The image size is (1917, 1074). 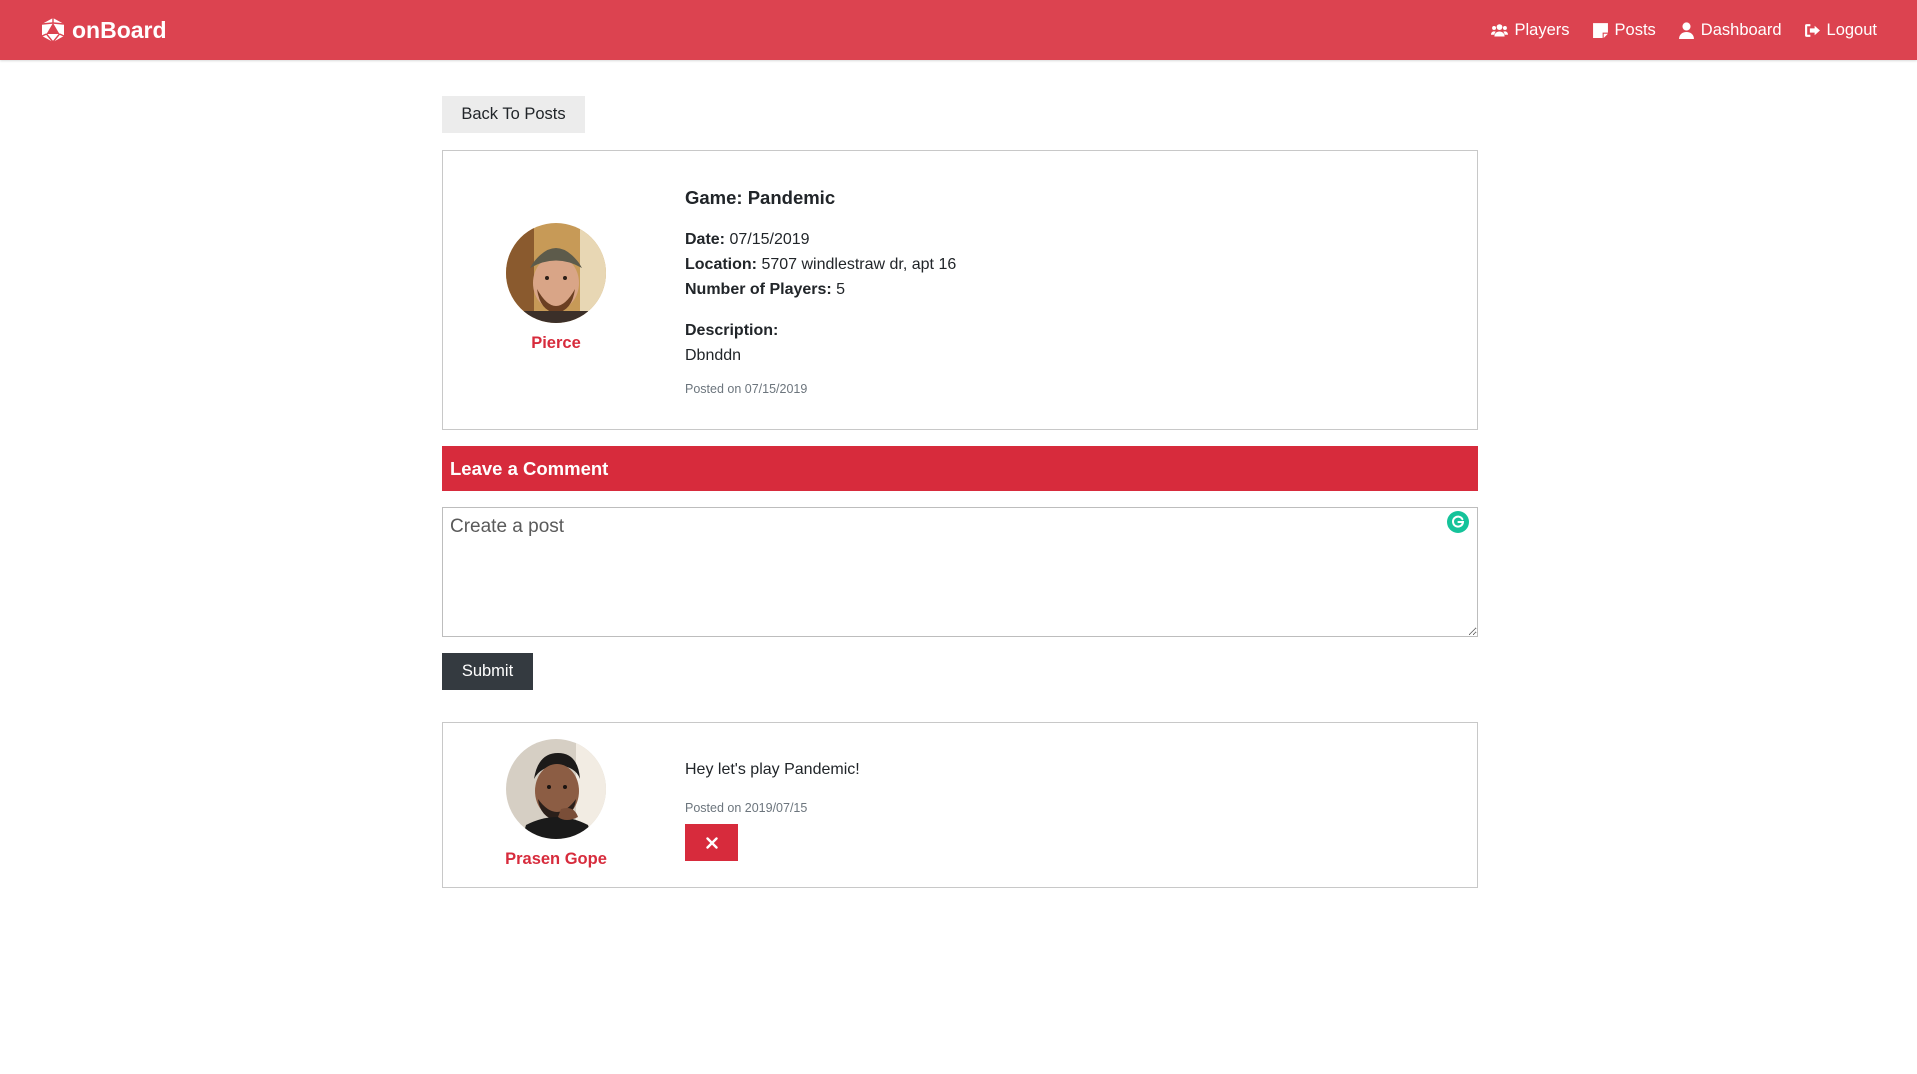 What do you see at coordinates (513, 114) in the screenshot?
I see `back-to-posts-button: Back To Posts` at bounding box center [513, 114].